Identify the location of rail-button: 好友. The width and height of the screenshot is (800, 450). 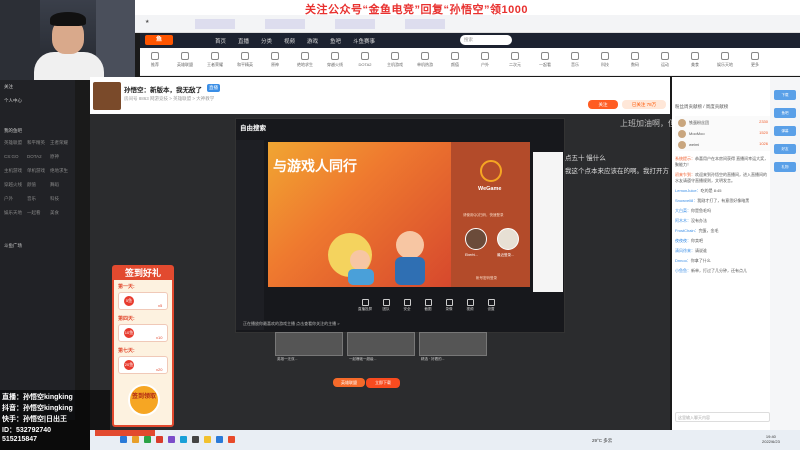
(785, 149).